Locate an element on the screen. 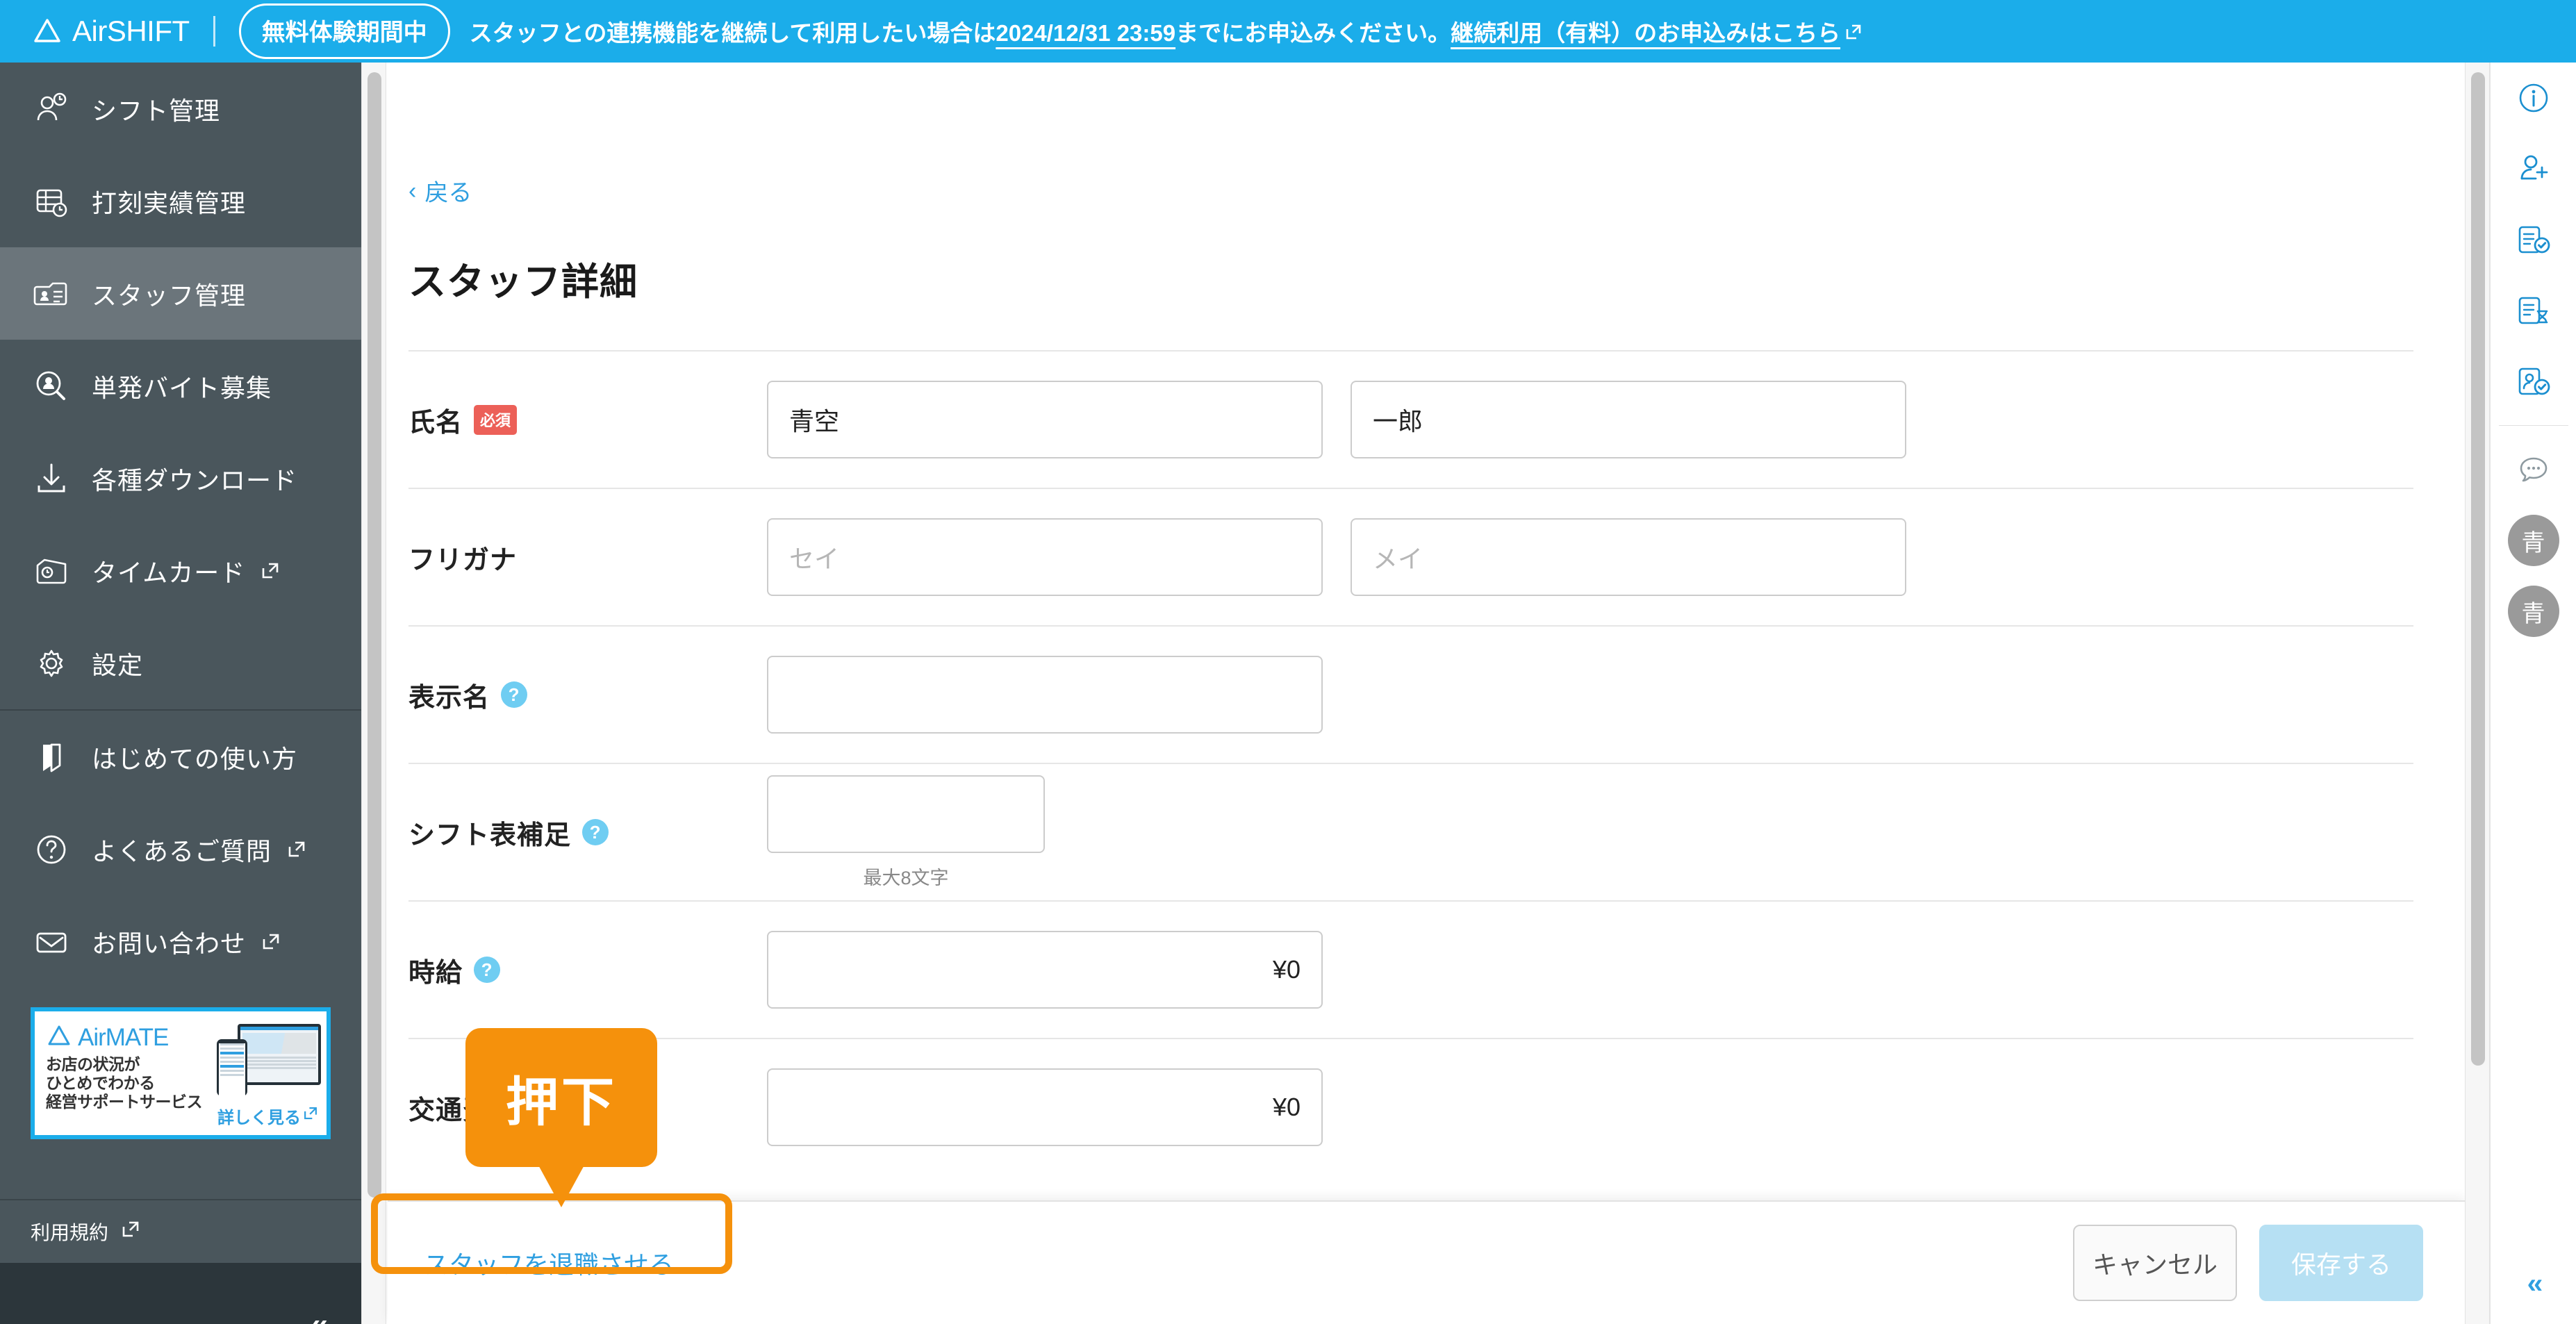 This screenshot has width=2576, height=1324. last-name-input: 青空 is located at coordinates (1045, 419).